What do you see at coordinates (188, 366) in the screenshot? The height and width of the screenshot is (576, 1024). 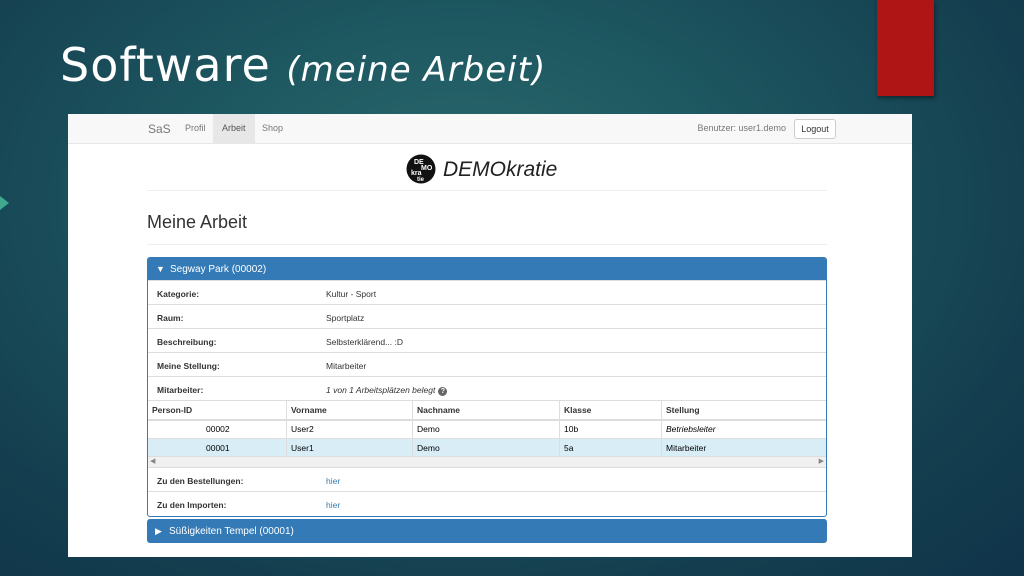 I see `detail-key: Meine Stellung:` at bounding box center [188, 366].